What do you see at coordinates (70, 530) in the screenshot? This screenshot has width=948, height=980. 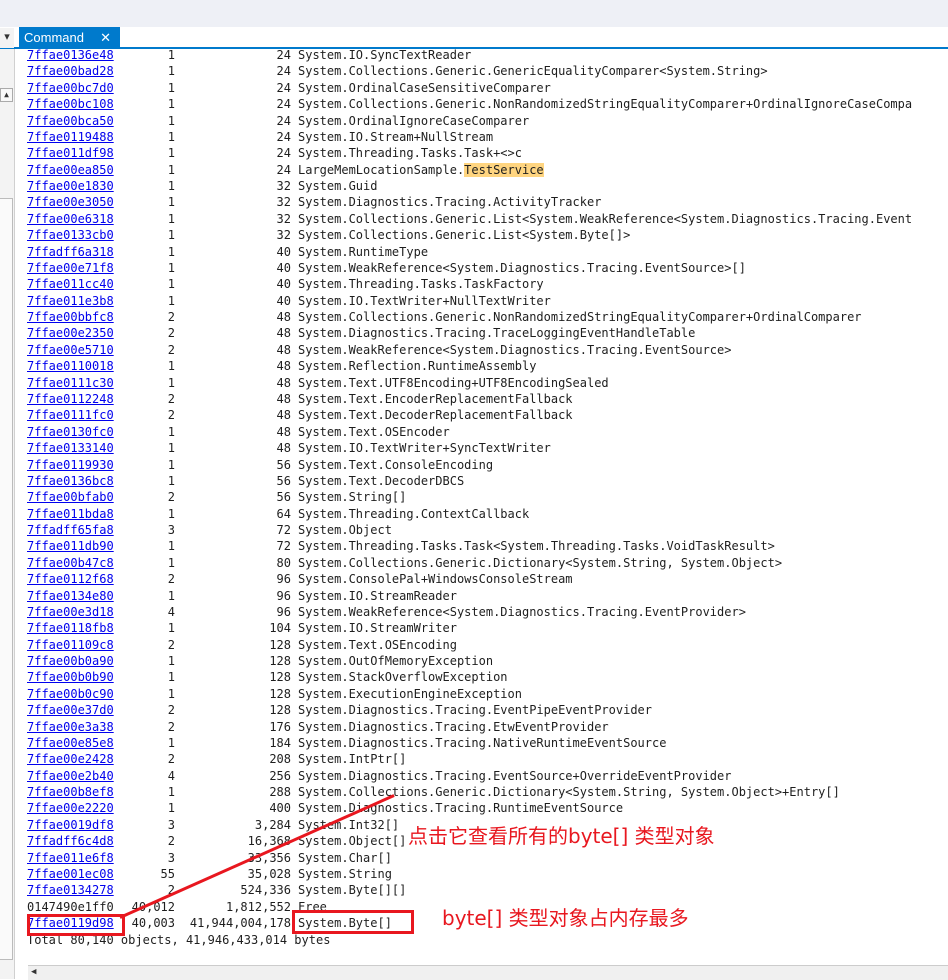 I see `method-table-link: 7ffadff65fa8` at bounding box center [70, 530].